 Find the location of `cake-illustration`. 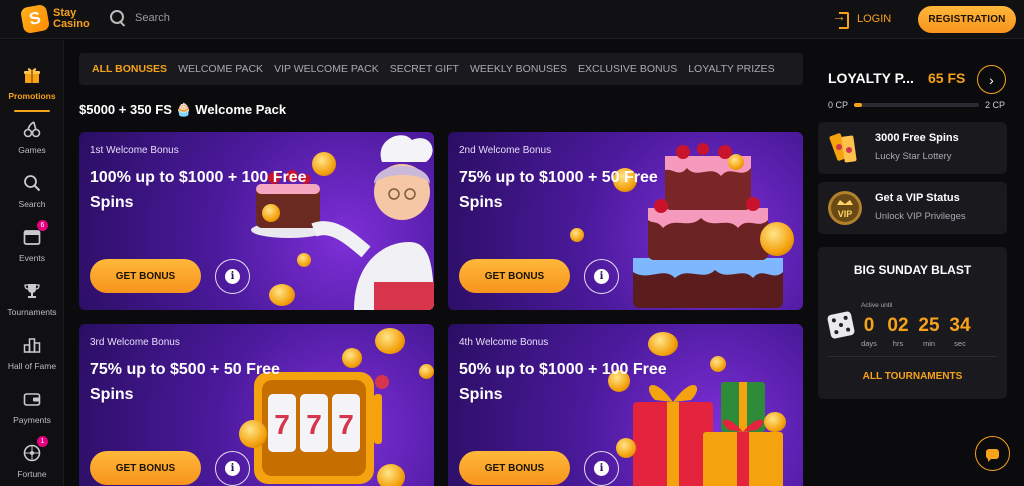

cake-illustration is located at coordinates (708, 225).